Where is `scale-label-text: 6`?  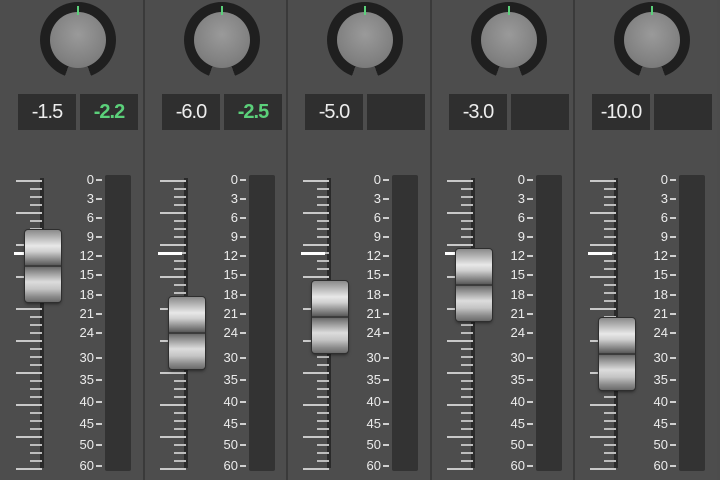
scale-label-text: 6 is located at coordinates (90, 217).